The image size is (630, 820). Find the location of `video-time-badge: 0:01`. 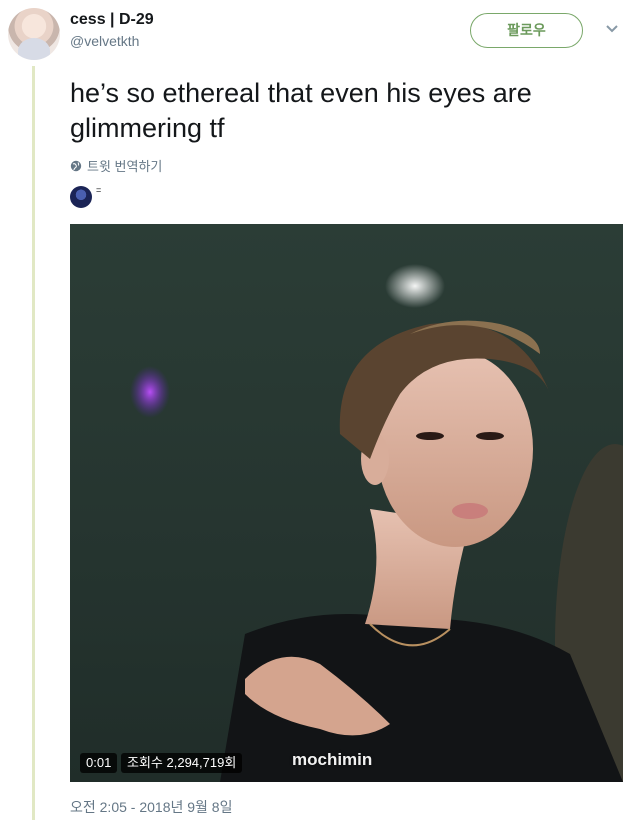

video-time-badge: 0:01 is located at coordinates (99, 763).